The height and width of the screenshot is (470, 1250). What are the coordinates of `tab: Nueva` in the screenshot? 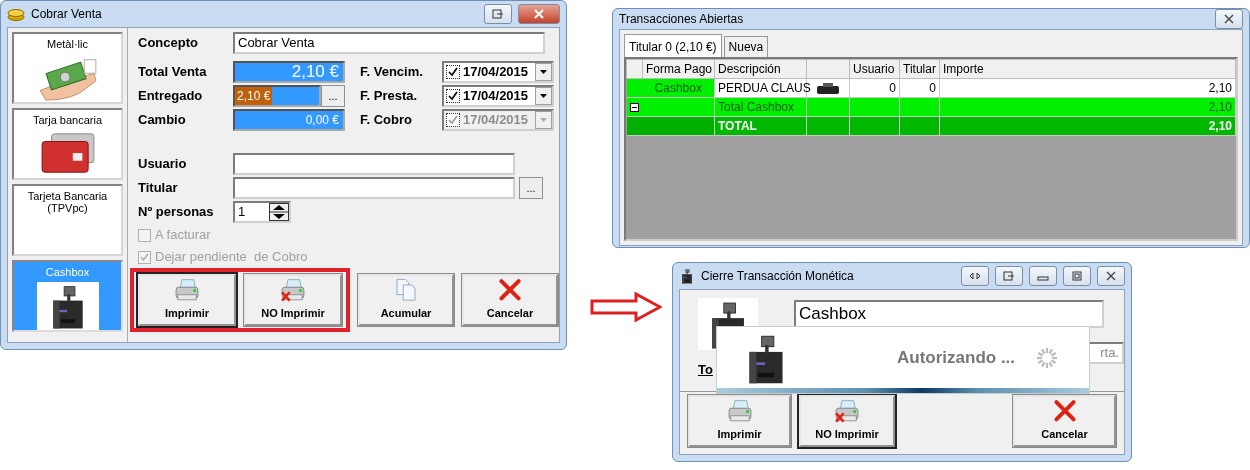 It's located at (746, 46).